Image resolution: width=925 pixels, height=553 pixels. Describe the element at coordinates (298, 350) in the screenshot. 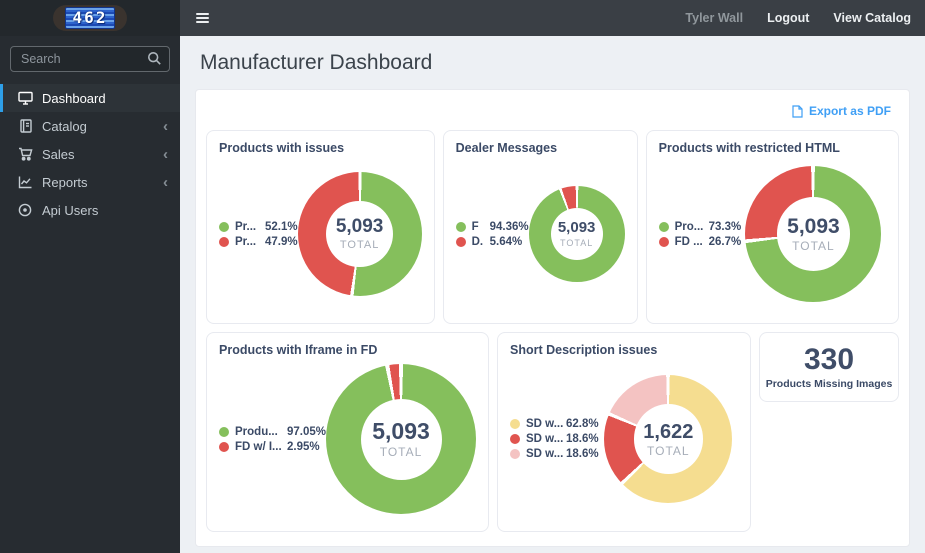

I see `chart-title: Products with Iframe in FD` at that location.